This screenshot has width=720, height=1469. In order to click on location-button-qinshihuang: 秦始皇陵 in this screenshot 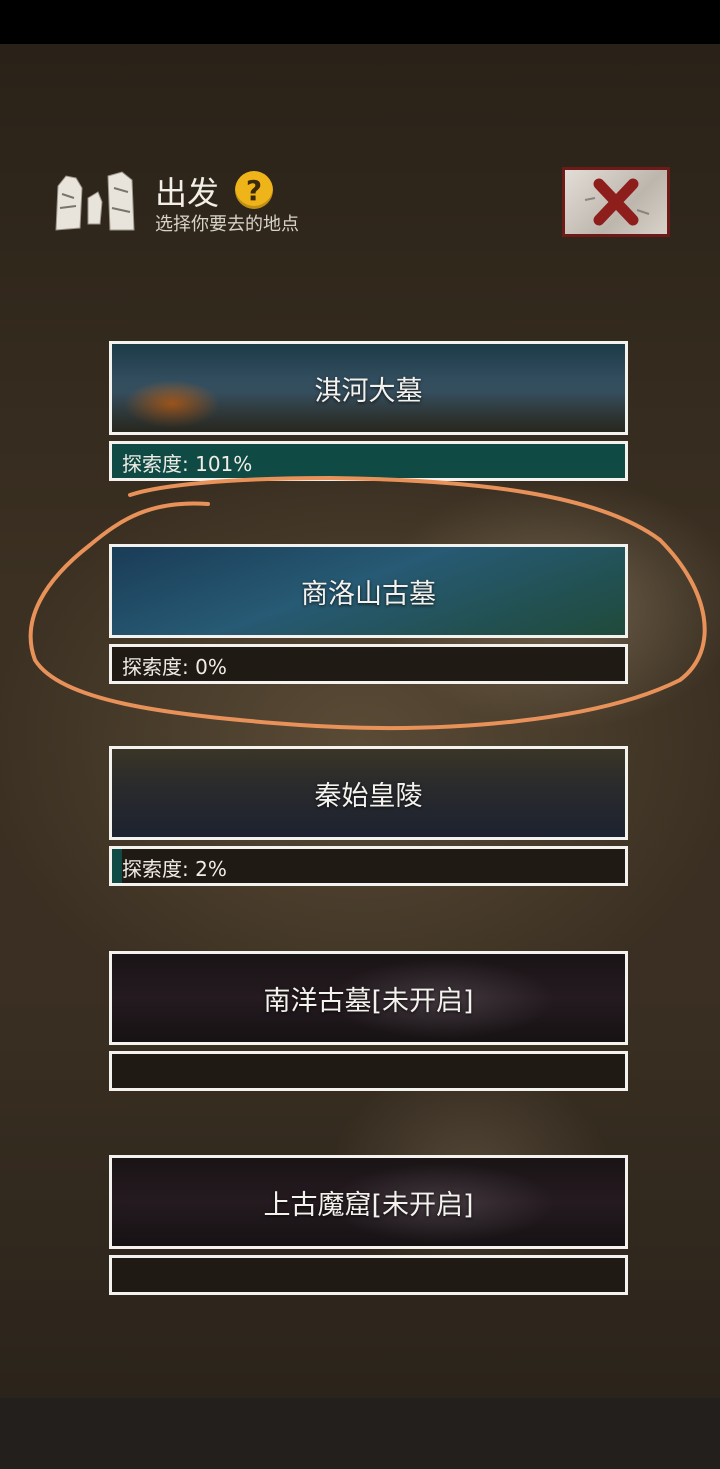, I will do `click(368, 793)`.